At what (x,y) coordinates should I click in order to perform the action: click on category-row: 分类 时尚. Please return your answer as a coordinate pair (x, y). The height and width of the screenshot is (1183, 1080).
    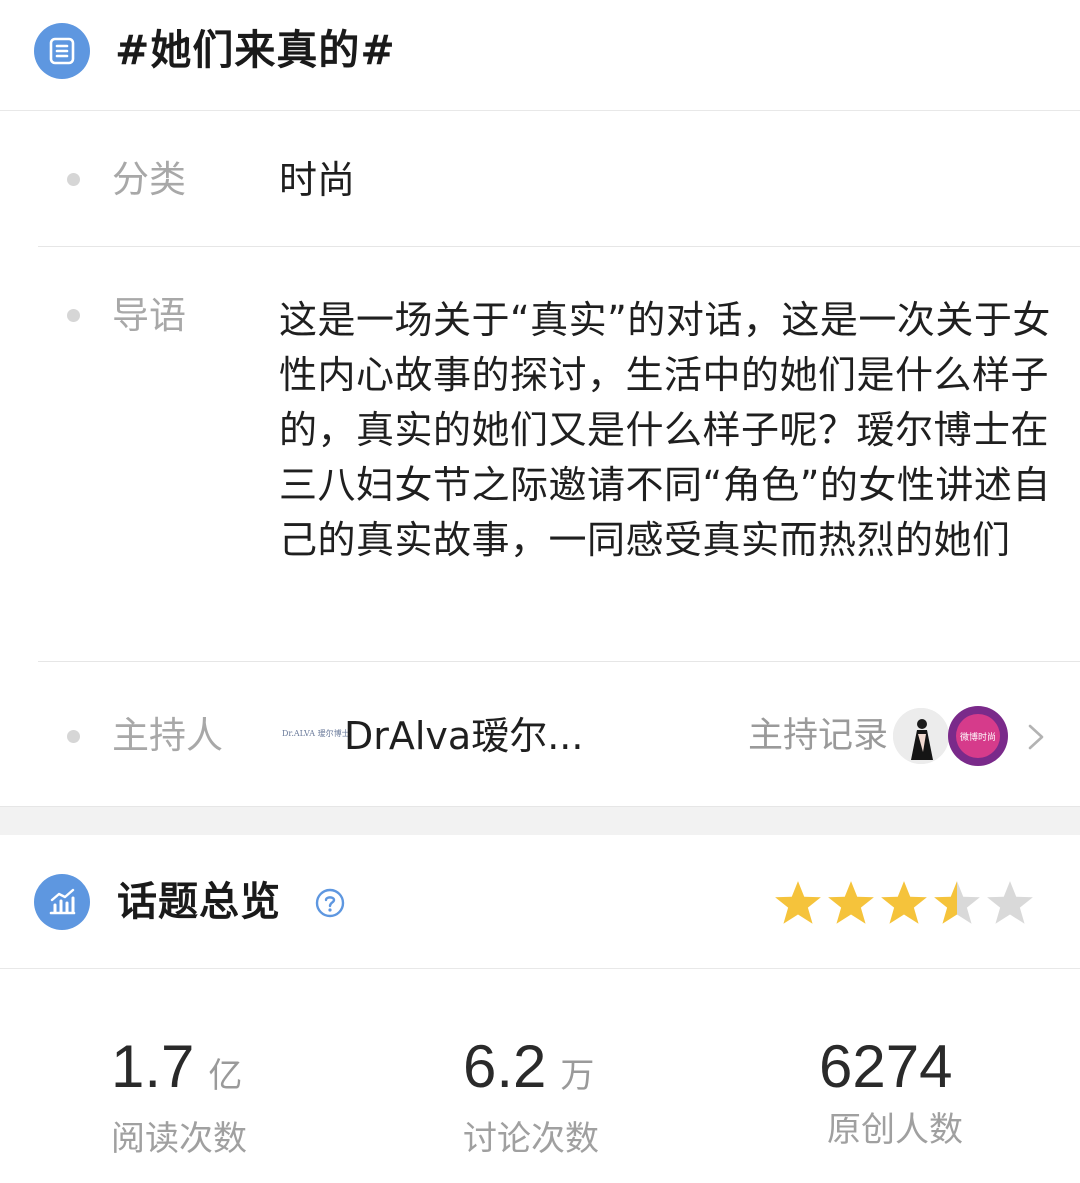
    Looking at the image, I should click on (540, 178).